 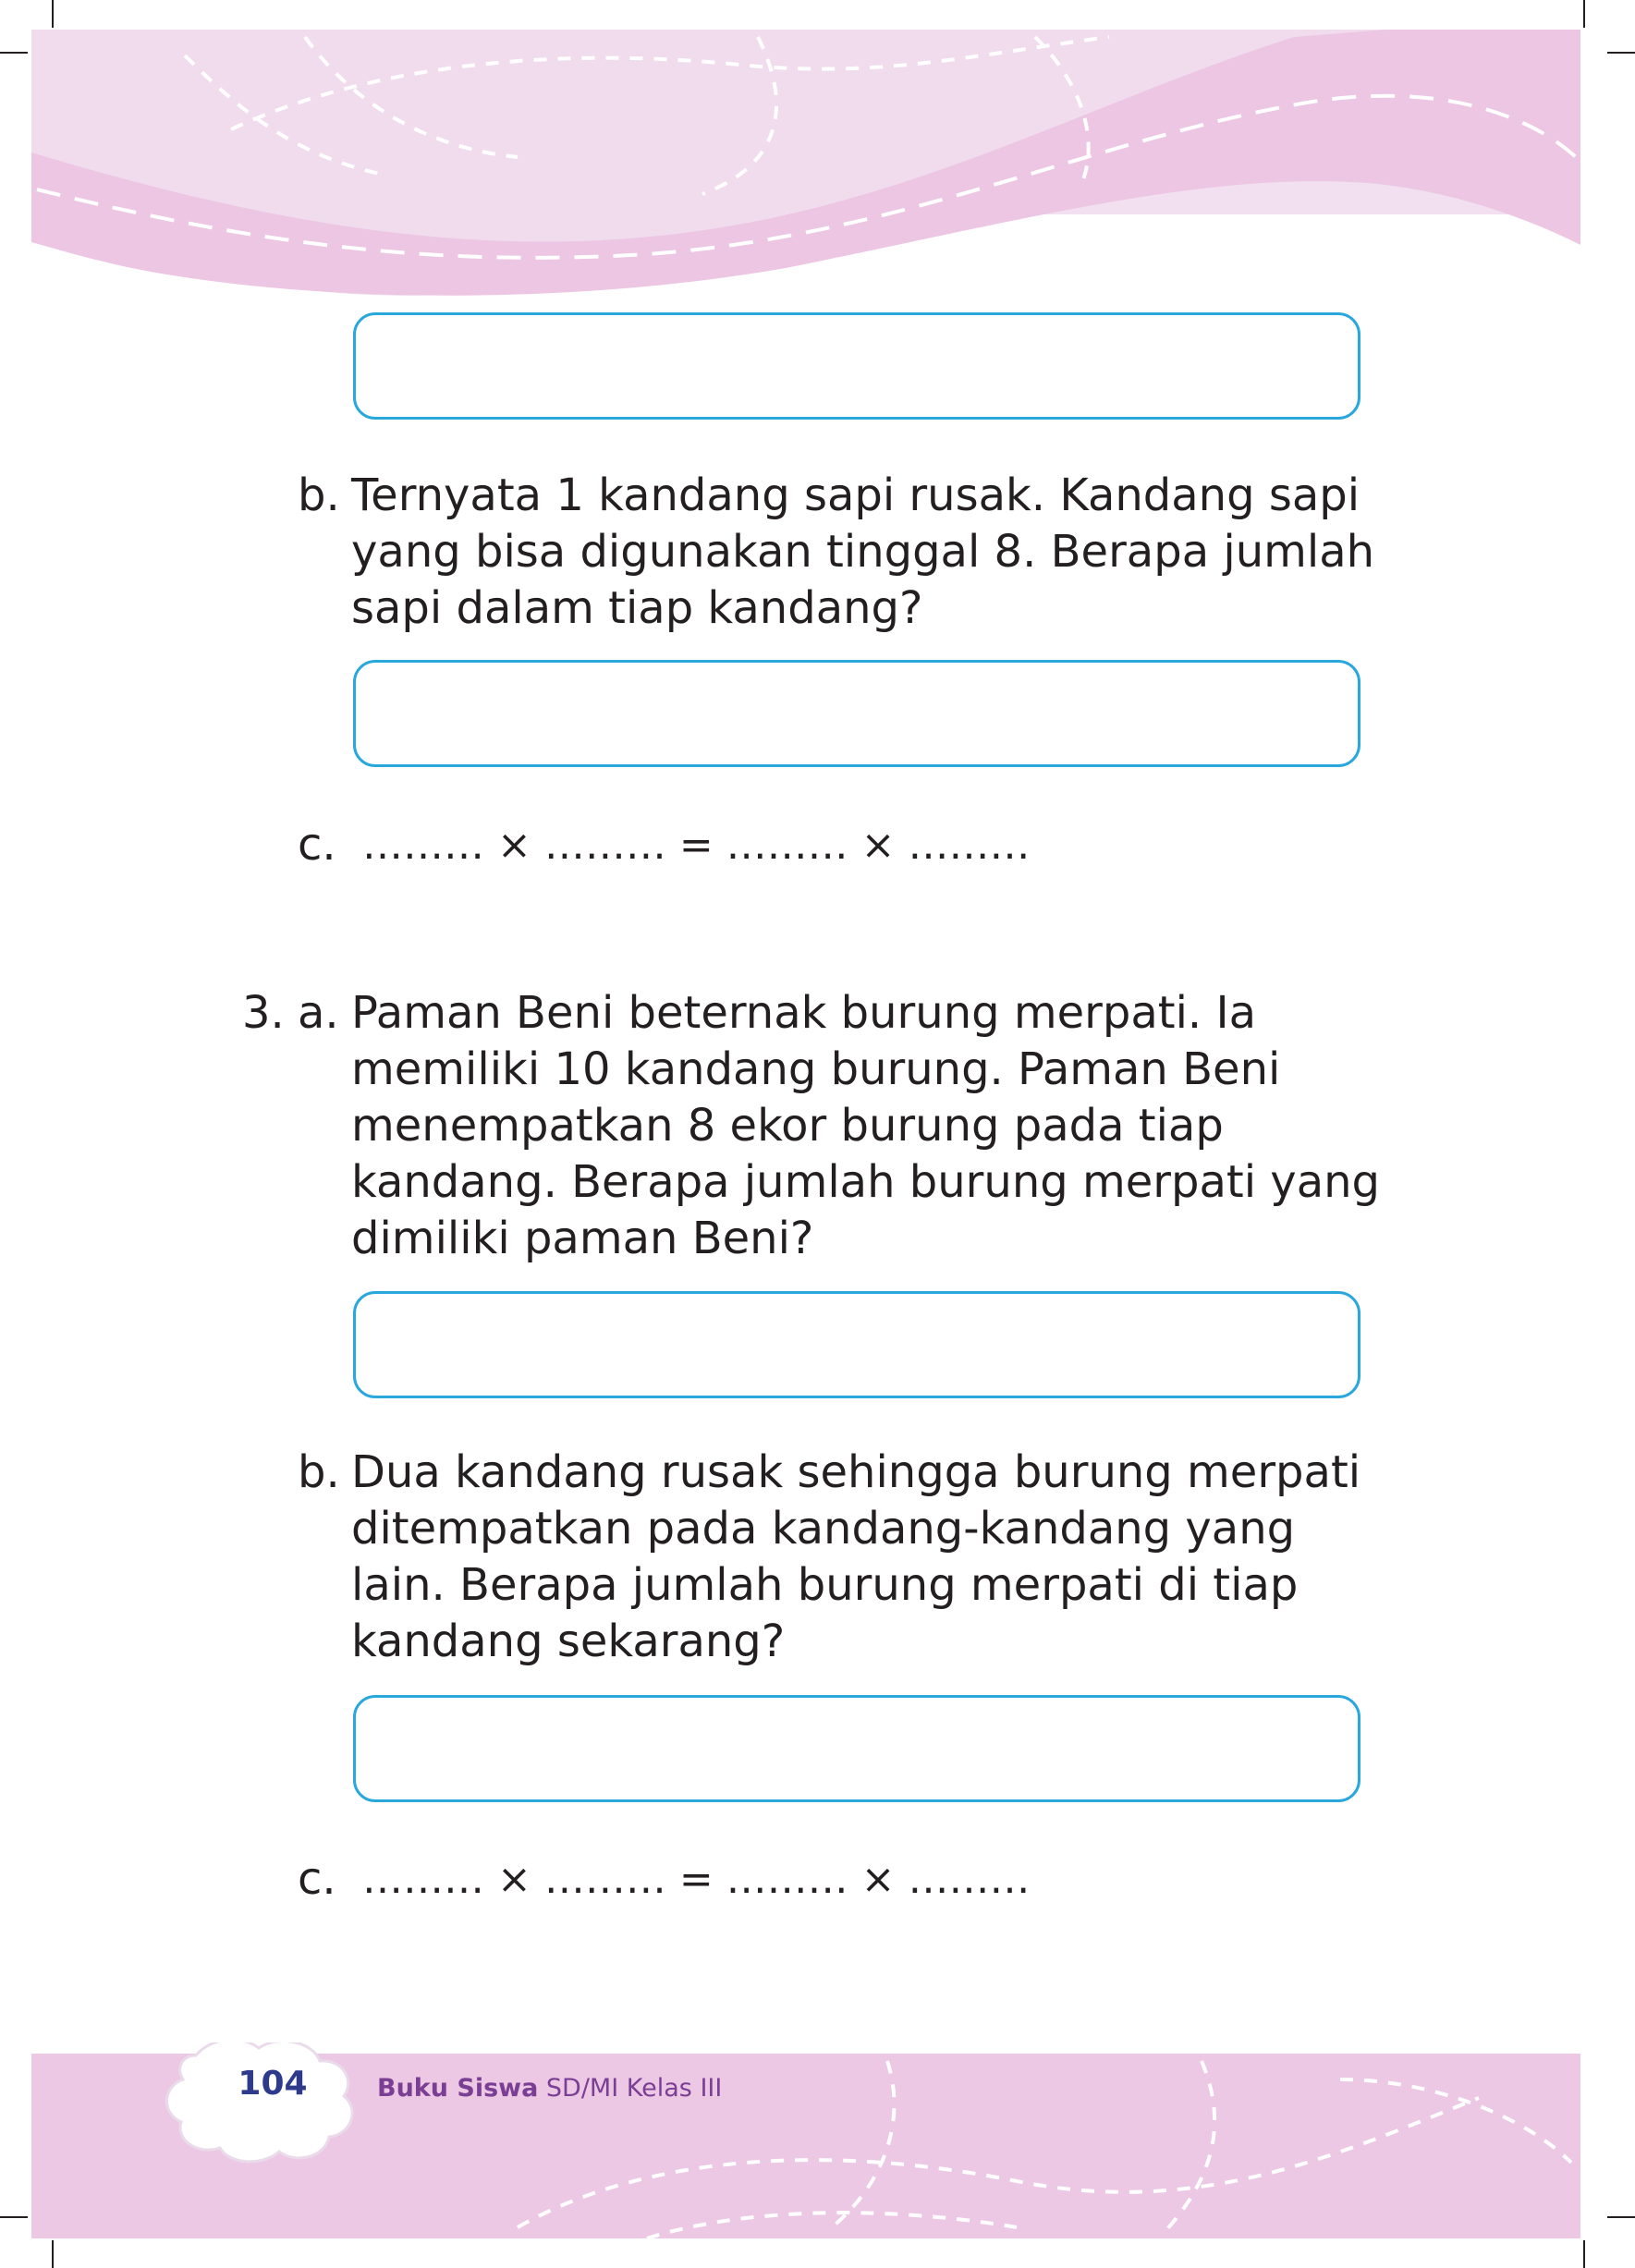 What do you see at coordinates (317, 1879) in the screenshot?
I see `item-marker-3c: c.` at bounding box center [317, 1879].